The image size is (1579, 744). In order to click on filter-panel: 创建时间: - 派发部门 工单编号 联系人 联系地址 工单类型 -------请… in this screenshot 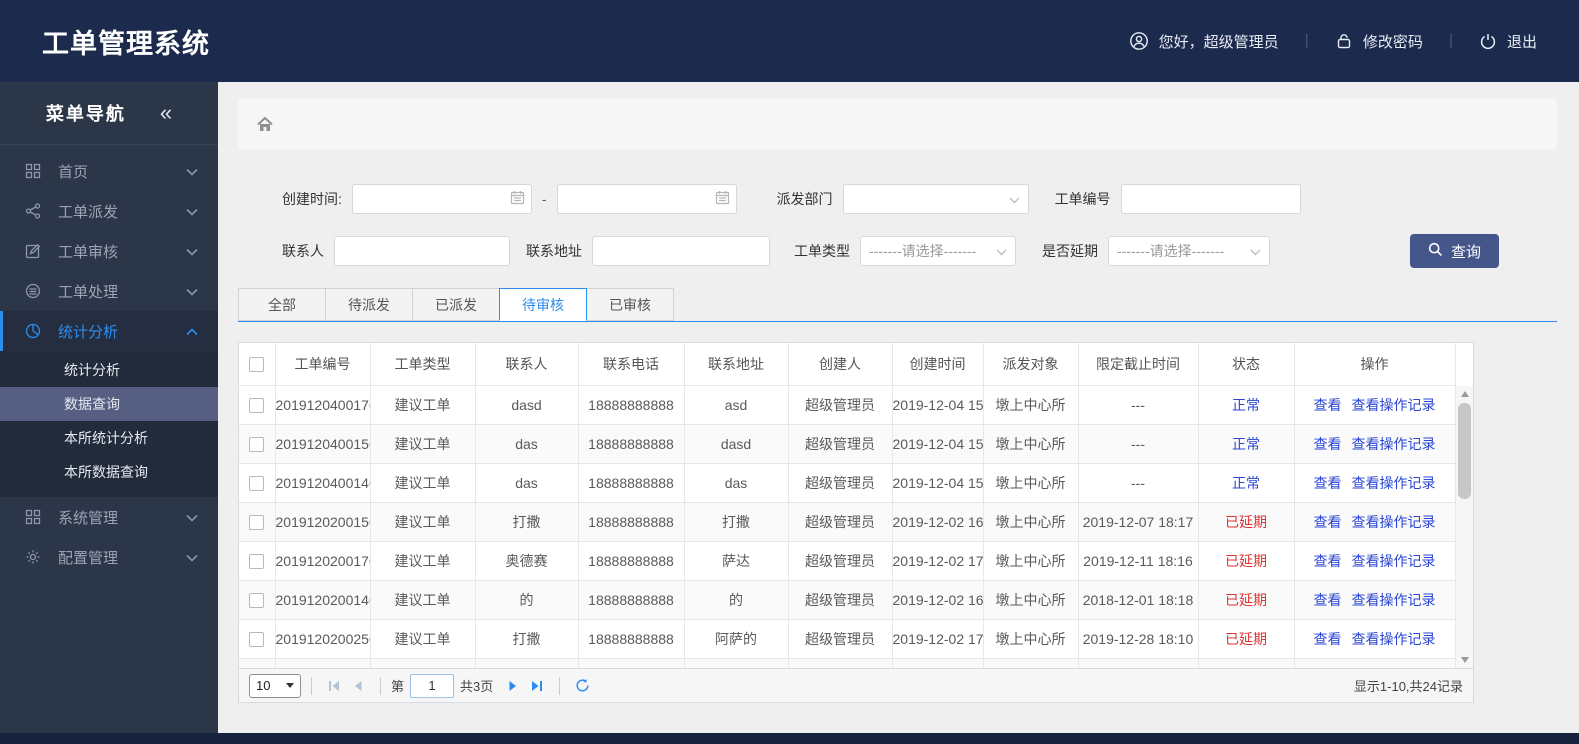, I will do `click(919, 226)`.